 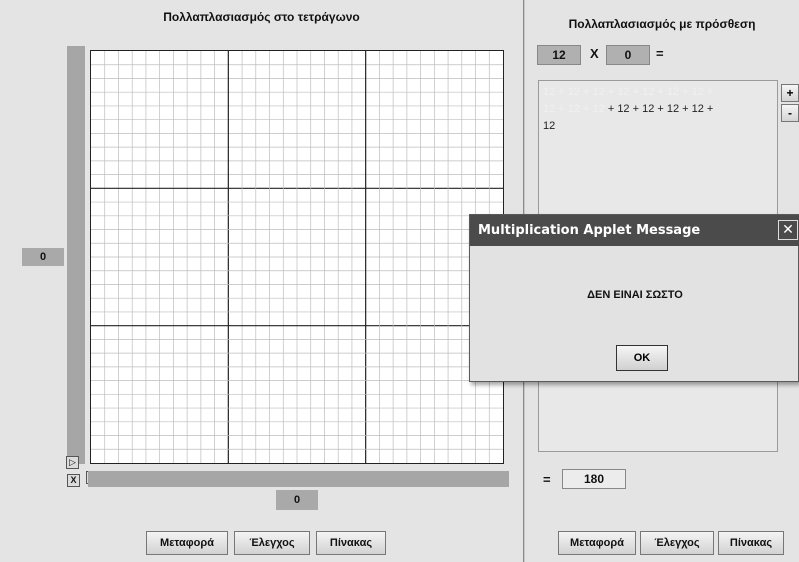 I want to click on minus-button: -, so click(x=790, y=113).